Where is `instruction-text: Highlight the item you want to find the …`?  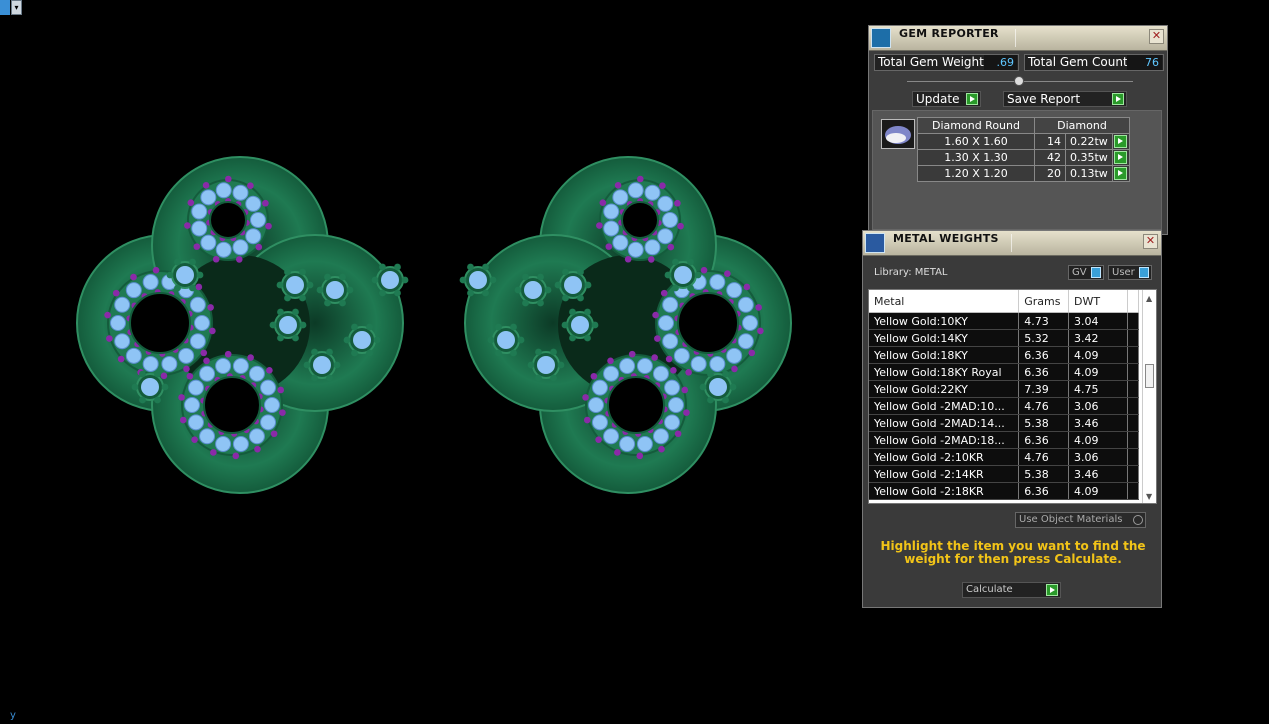 instruction-text: Highlight the item you want to find the … is located at coordinates (1013, 552).